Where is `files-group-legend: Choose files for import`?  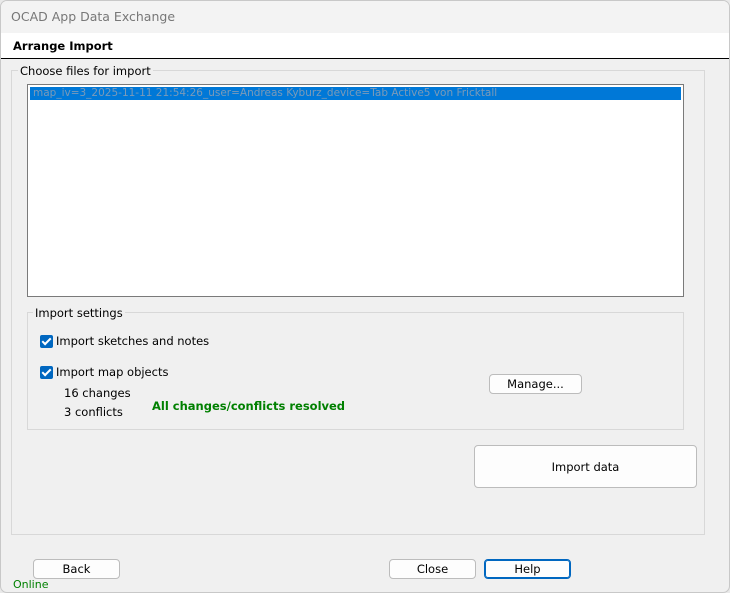 files-group-legend: Choose files for import is located at coordinates (85, 71).